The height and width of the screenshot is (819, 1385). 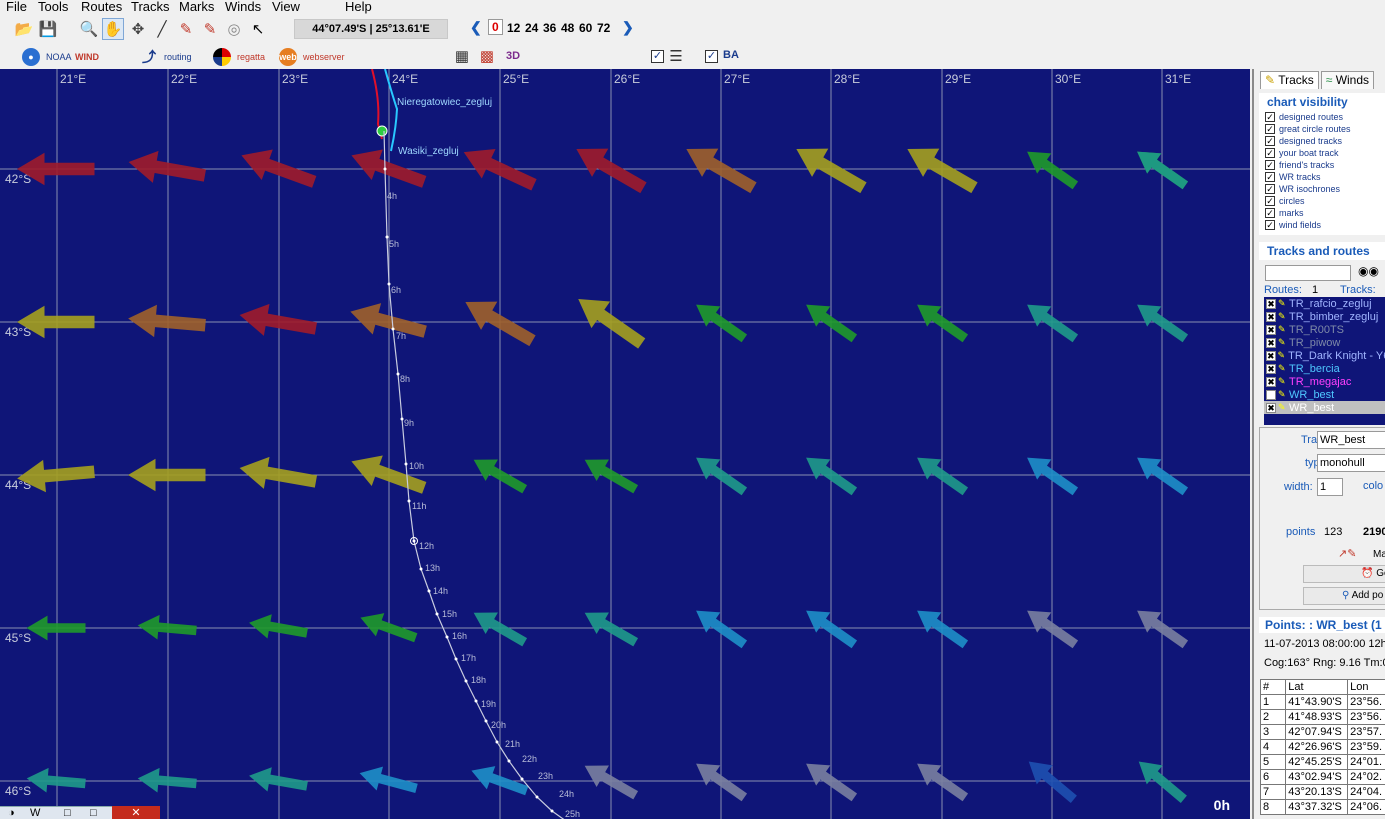 I want to click on ge-button: ⏰ Ge, so click(x=1344, y=574).